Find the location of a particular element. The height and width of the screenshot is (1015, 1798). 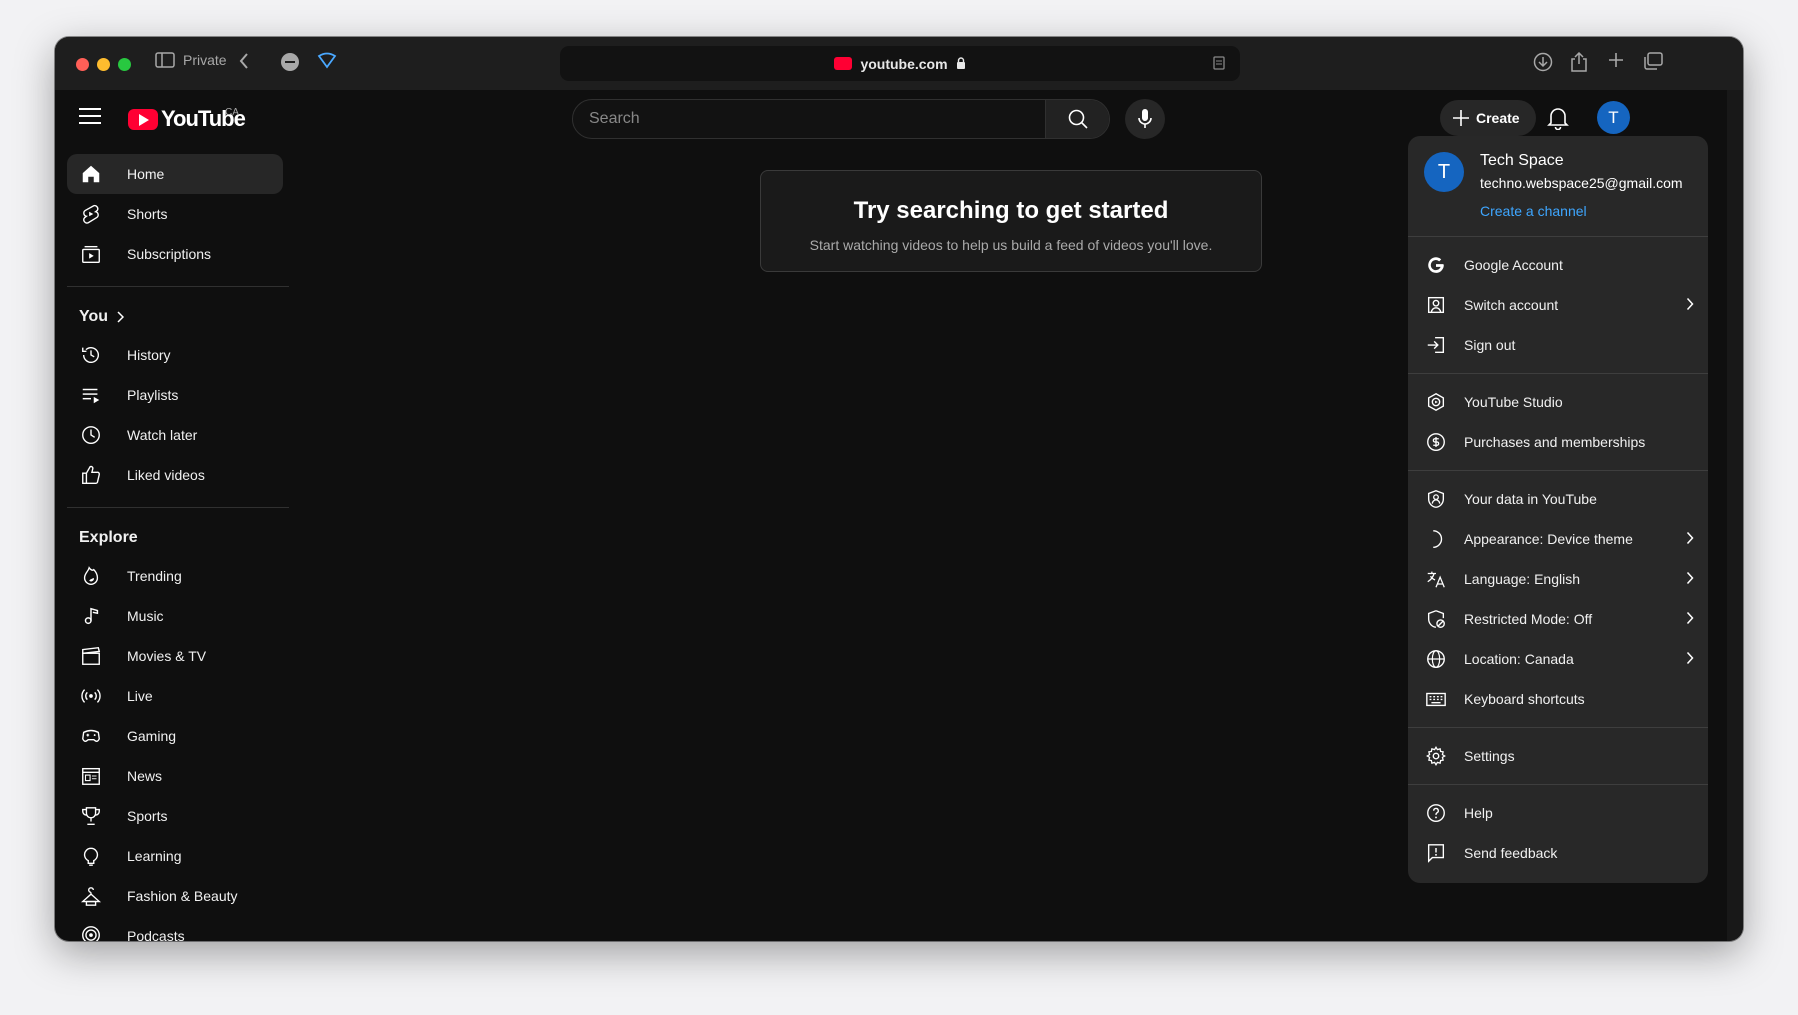

block-button is located at coordinates (290, 62).